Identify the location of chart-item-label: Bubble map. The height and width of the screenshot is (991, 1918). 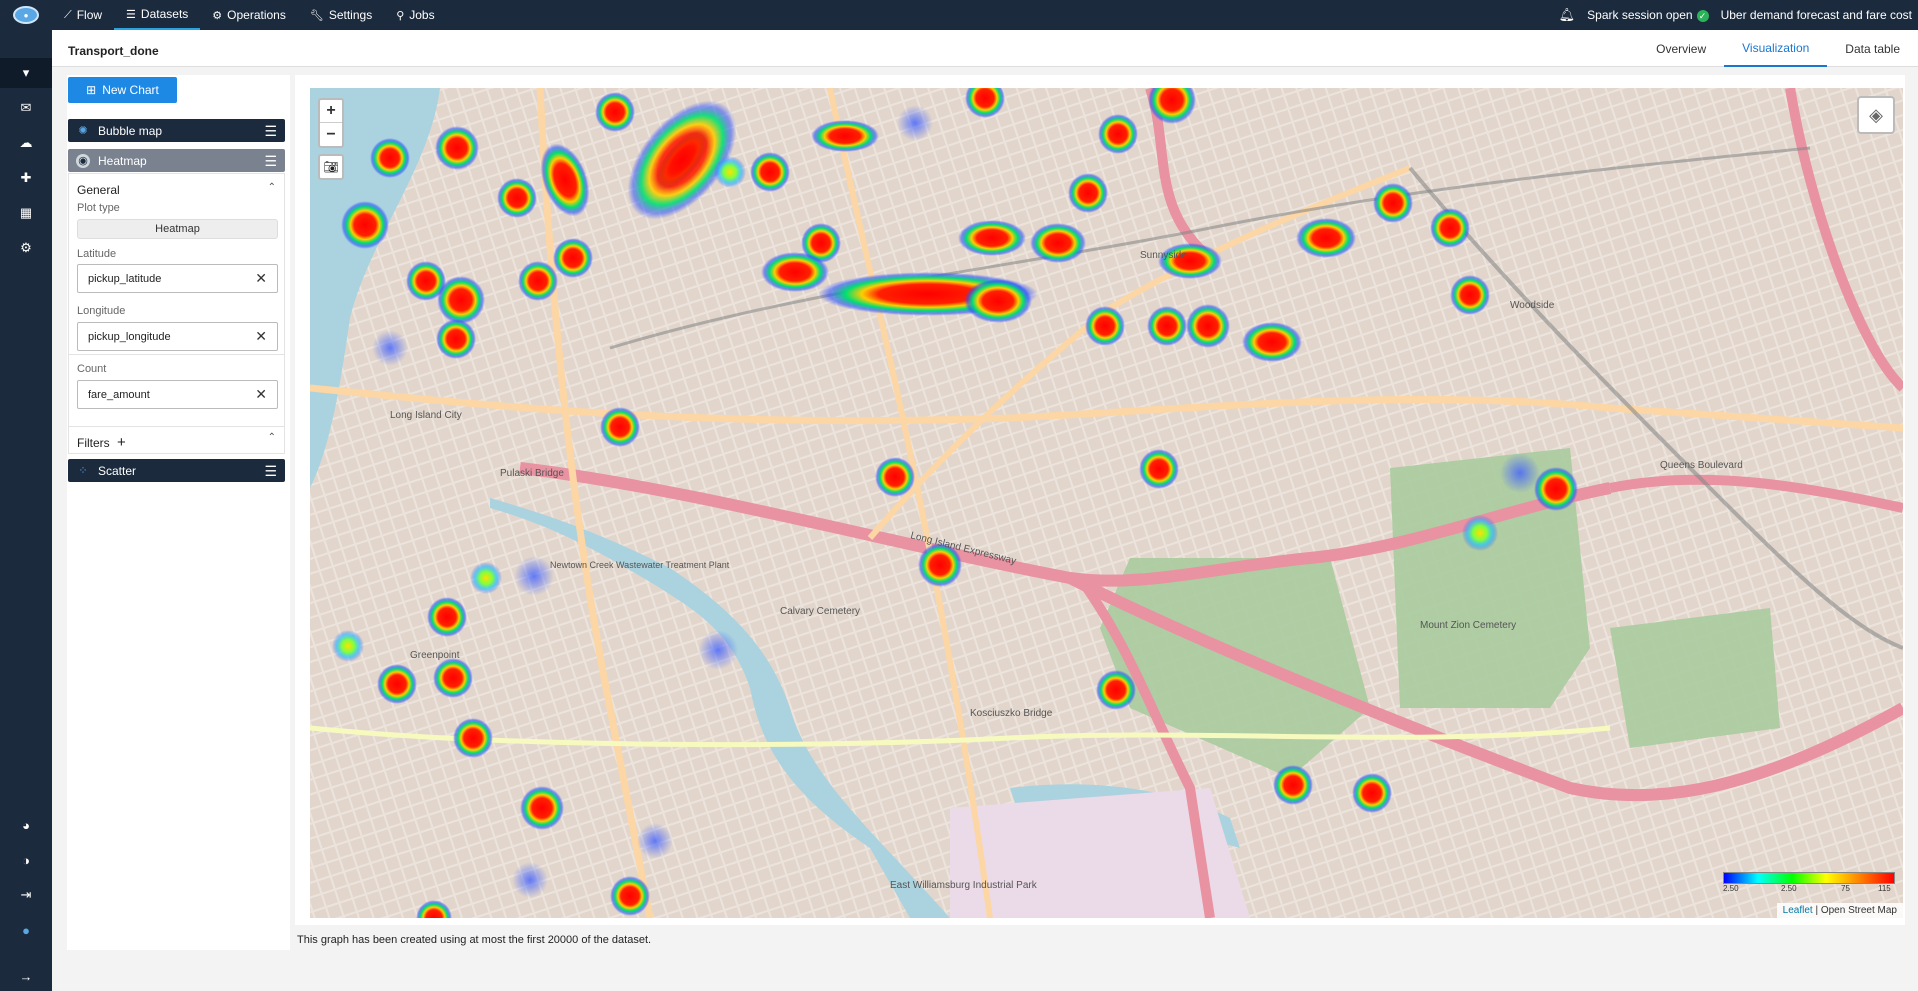
(130, 130).